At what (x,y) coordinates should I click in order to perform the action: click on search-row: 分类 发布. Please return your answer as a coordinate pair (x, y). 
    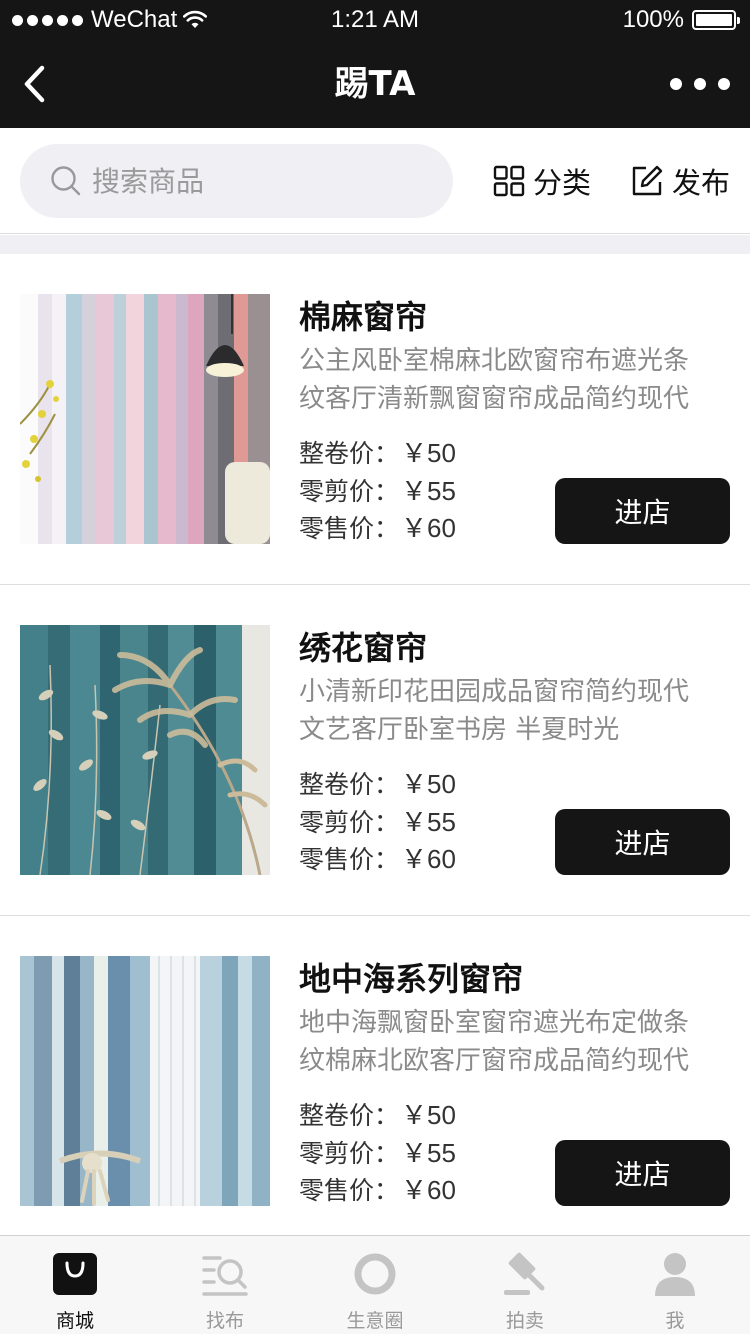
    Looking at the image, I should click on (375, 181).